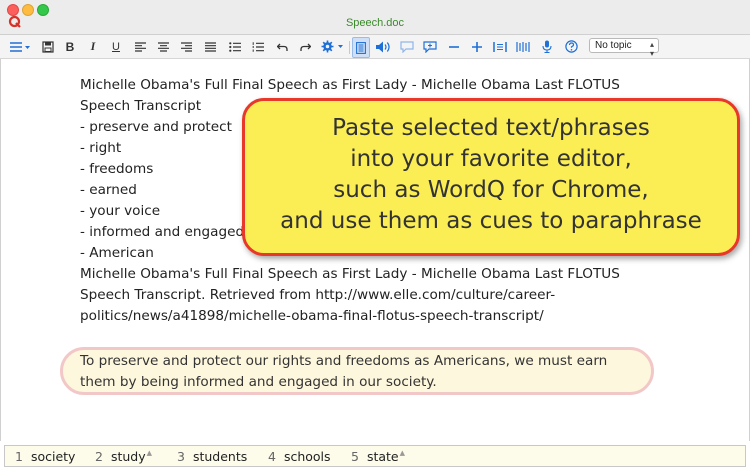 The width and height of the screenshot is (750, 469). What do you see at coordinates (491, 128) in the screenshot?
I see `callout-line: Paste selected text/phrases` at bounding box center [491, 128].